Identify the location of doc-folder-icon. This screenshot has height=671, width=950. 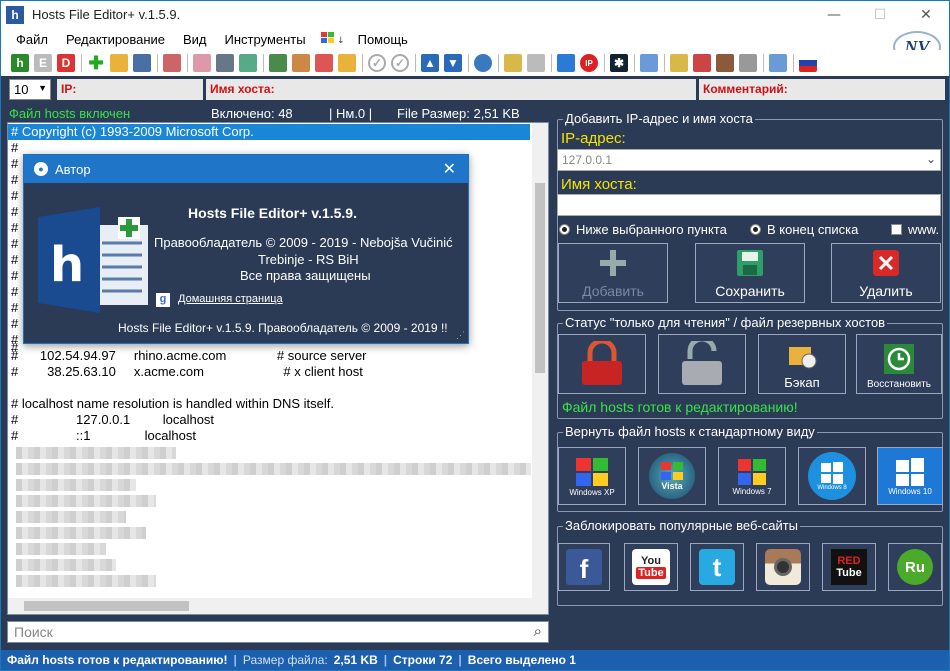
(347, 63).